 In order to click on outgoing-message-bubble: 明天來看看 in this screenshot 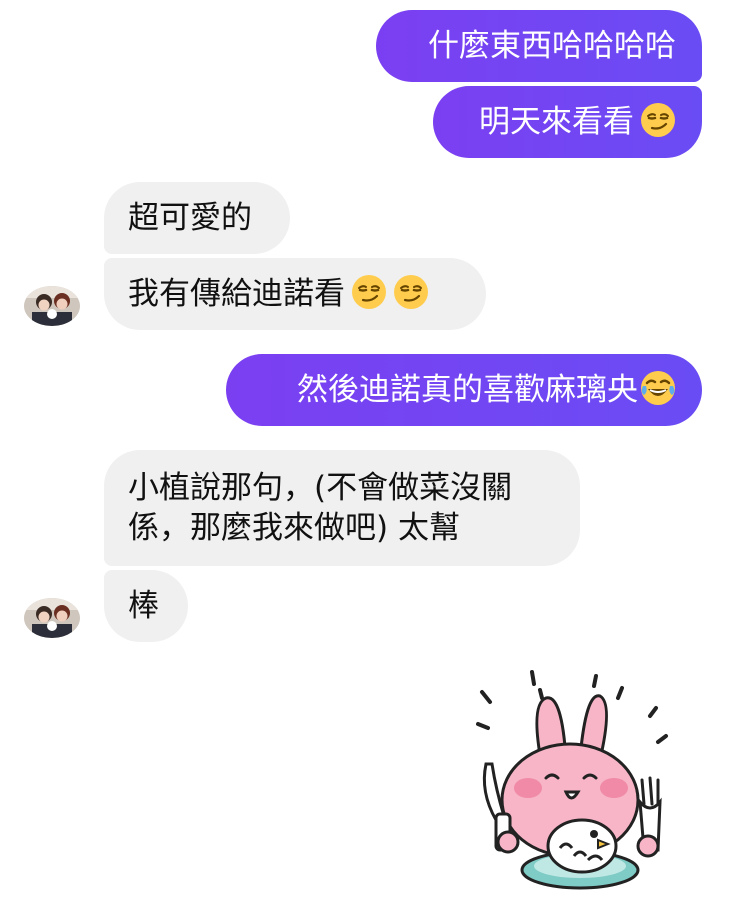, I will do `click(567, 122)`.